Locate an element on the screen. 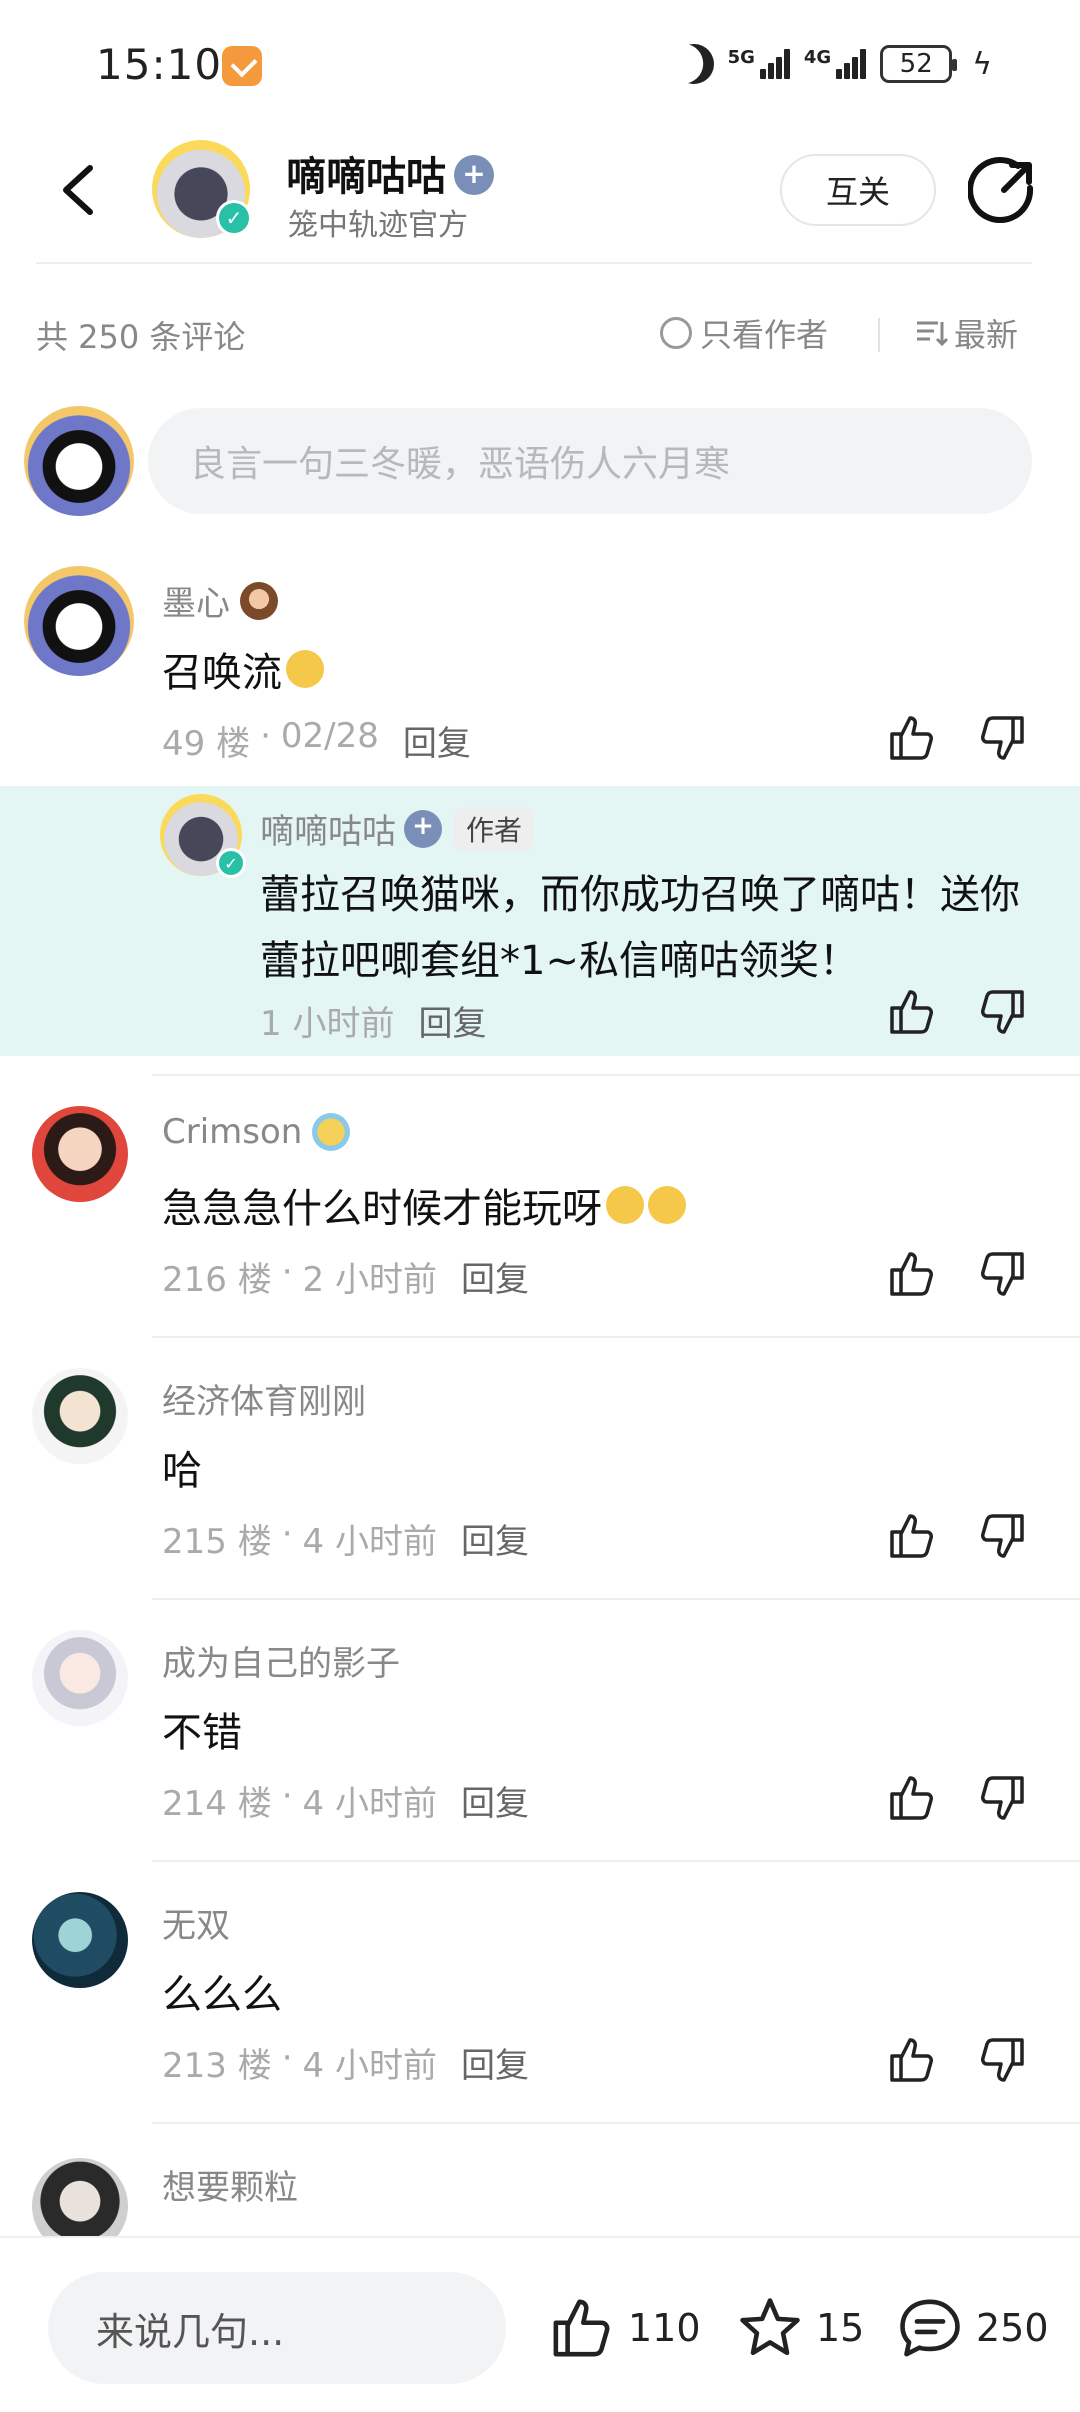  only-author-toggle: 只看作者 is located at coordinates (744, 333).